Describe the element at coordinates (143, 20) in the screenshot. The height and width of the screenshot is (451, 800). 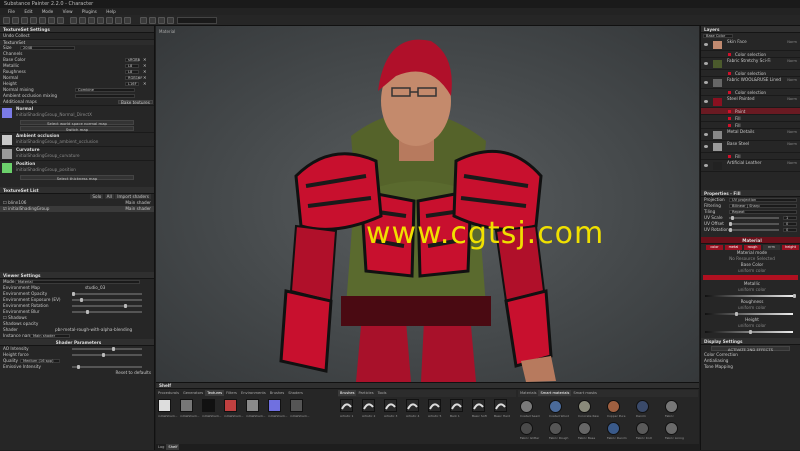
I see `view-mode-icon` at that location.